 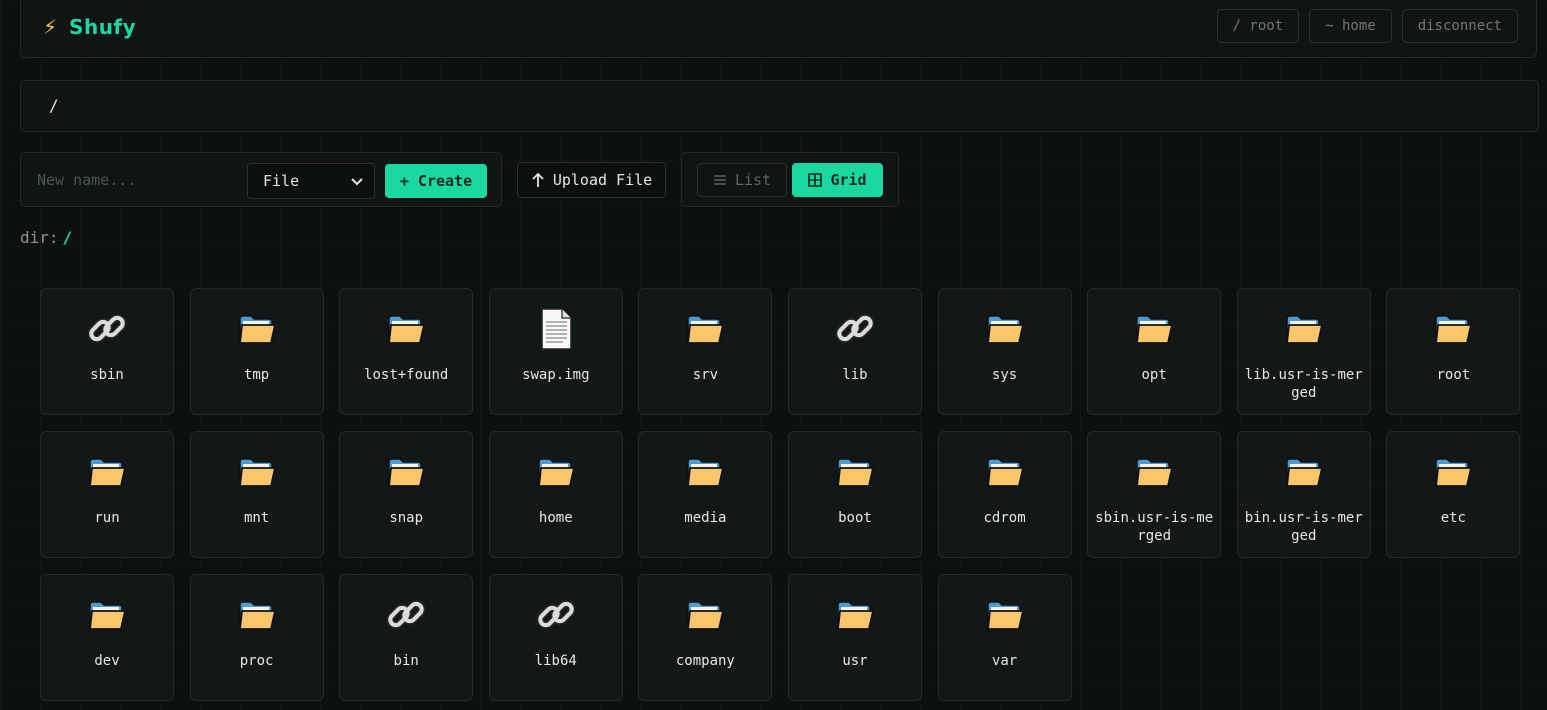 What do you see at coordinates (705, 375) in the screenshot?
I see `file-name: srv` at bounding box center [705, 375].